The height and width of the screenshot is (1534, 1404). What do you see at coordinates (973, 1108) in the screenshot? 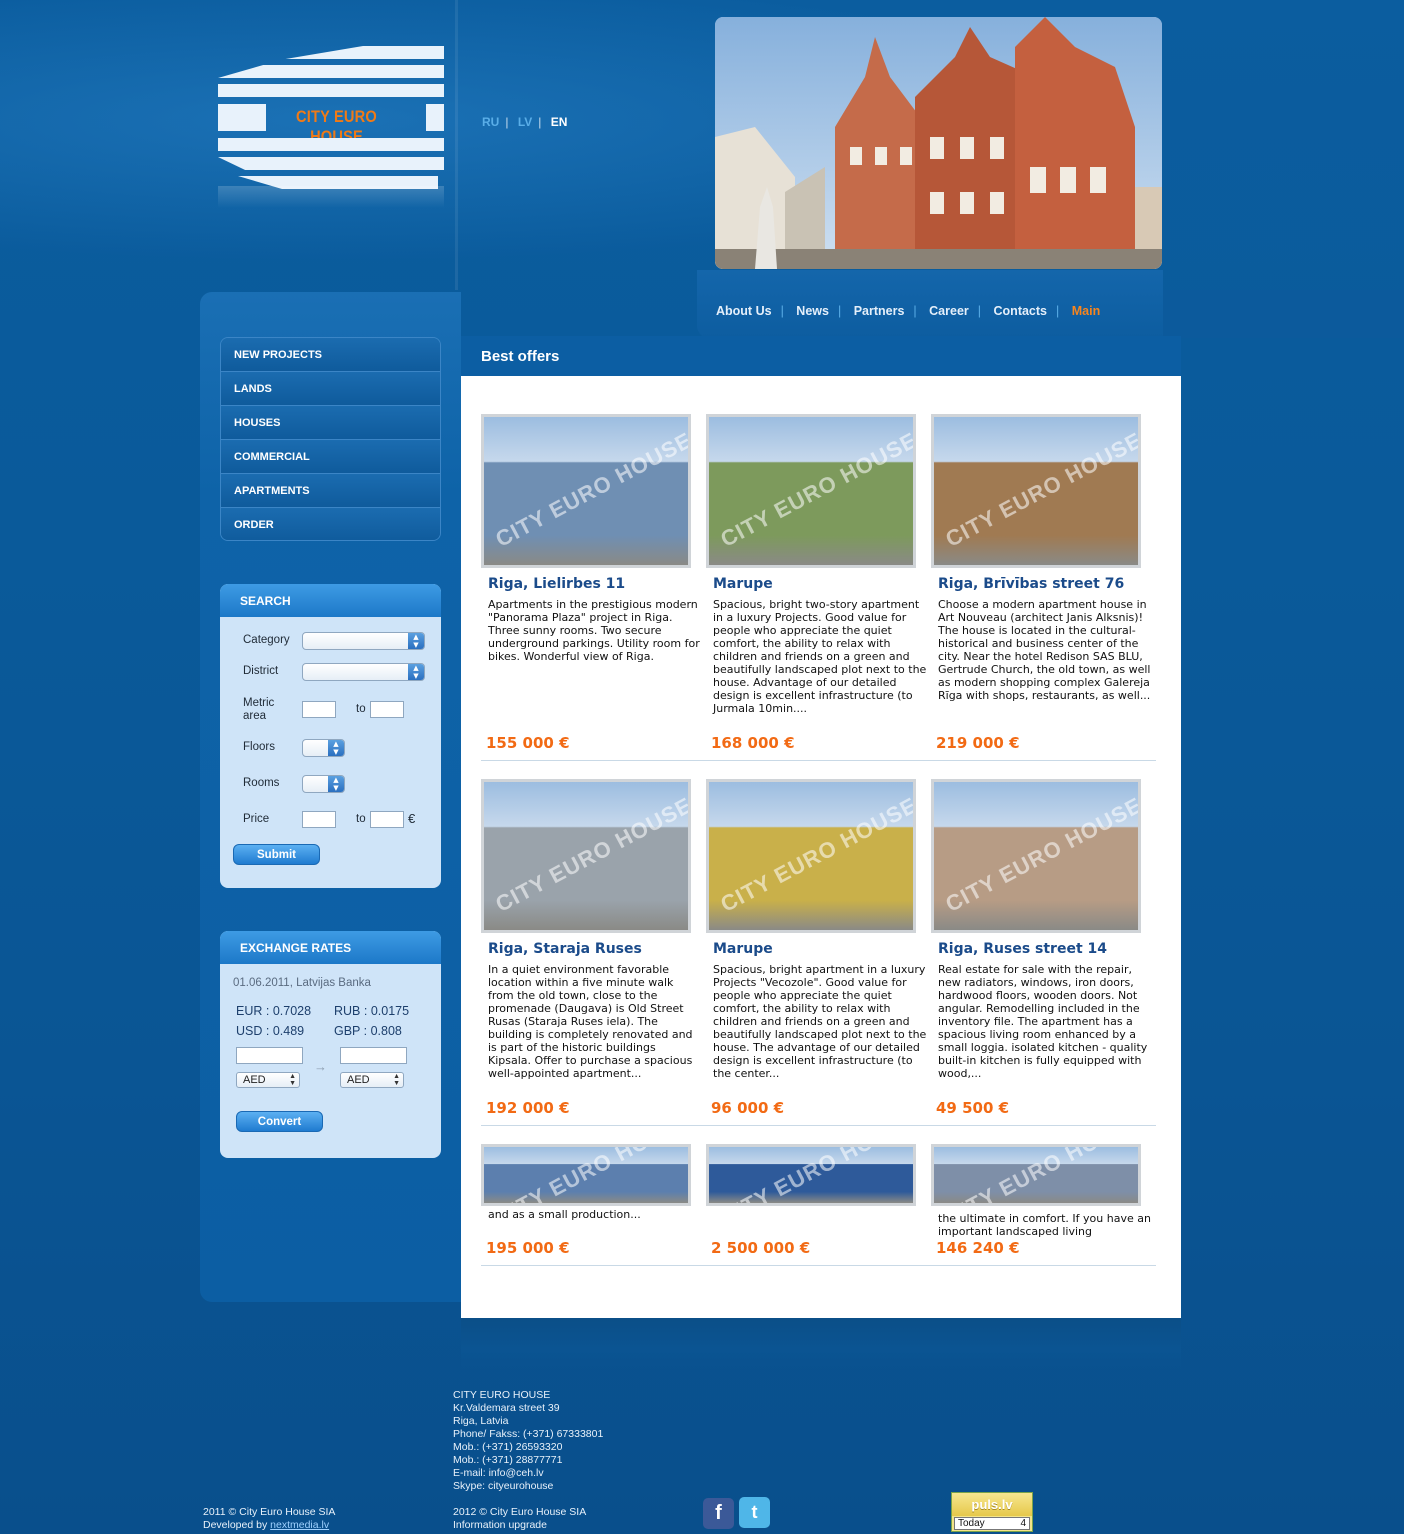
I see `offer-price: 49 500 €` at bounding box center [973, 1108].